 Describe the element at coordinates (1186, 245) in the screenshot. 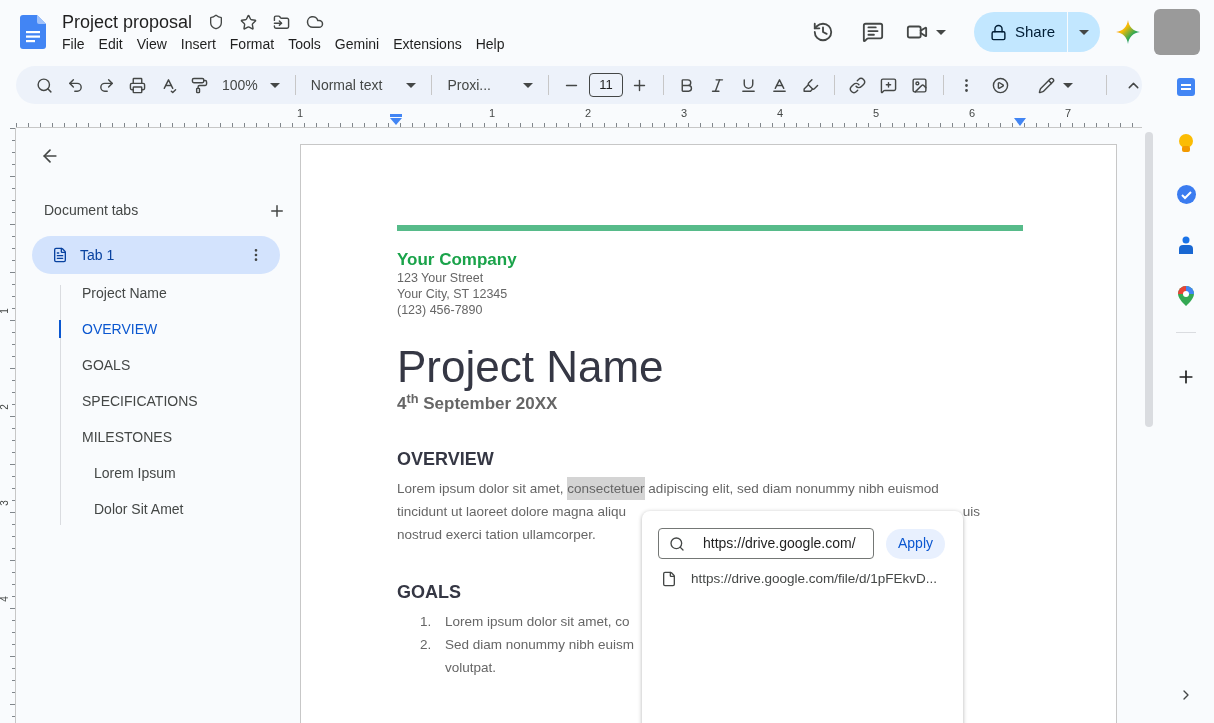

I see `person-icon` at that location.